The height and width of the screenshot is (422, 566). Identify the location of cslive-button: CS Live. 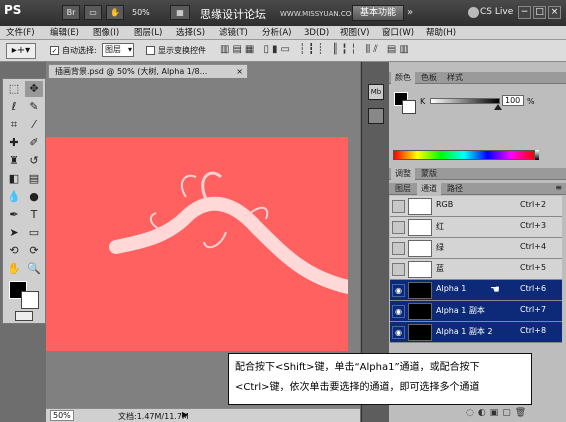
(496, 12).